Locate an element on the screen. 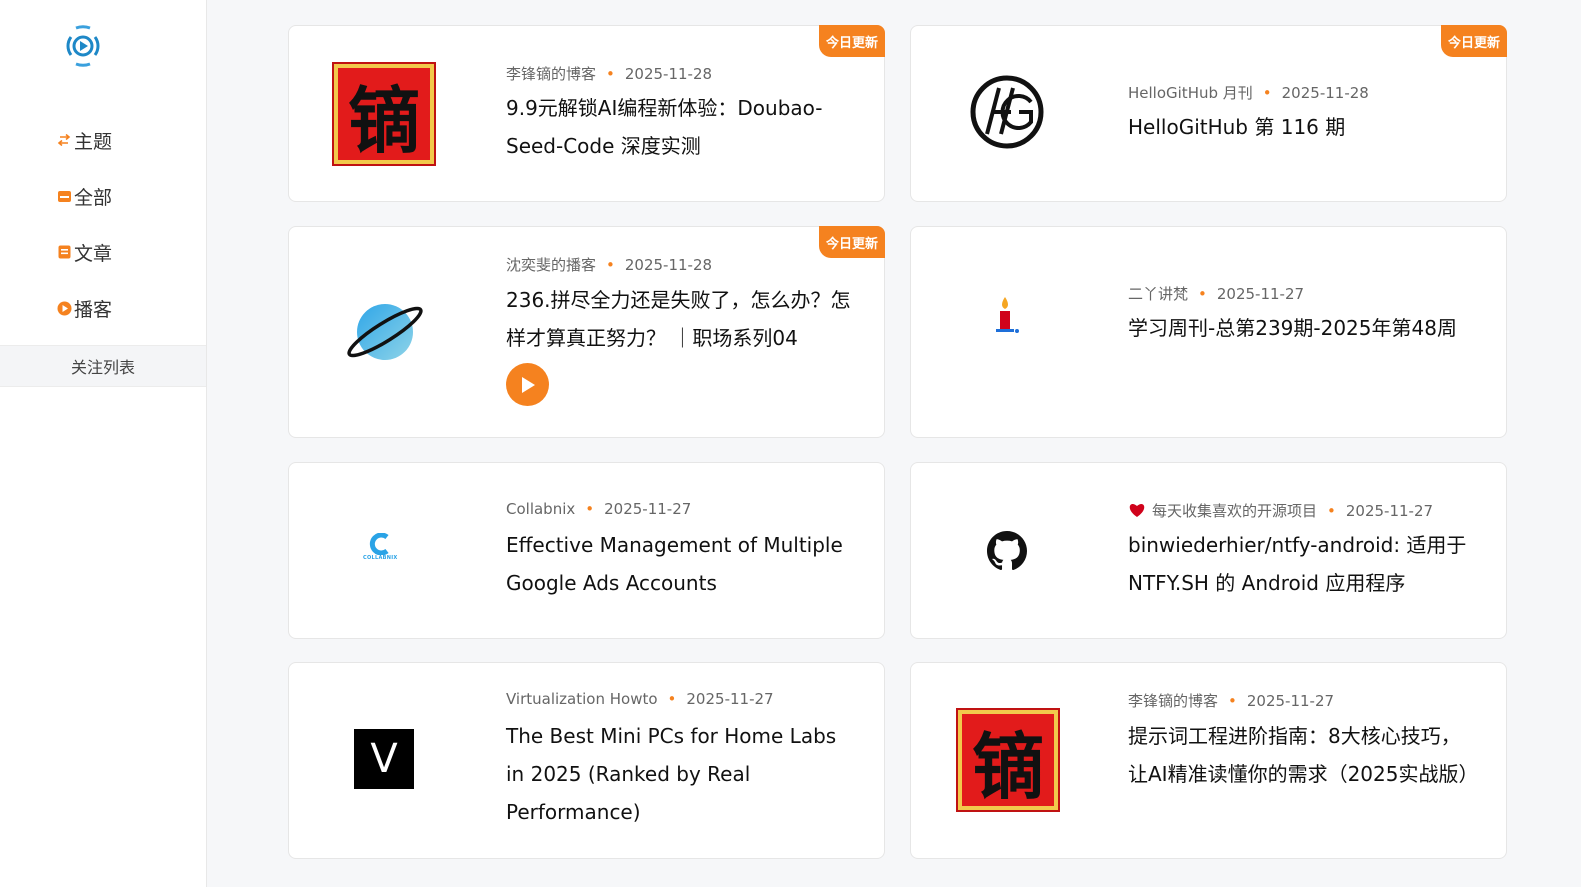  sidebar-item-podcasts: 播客 is located at coordinates (103, 308).